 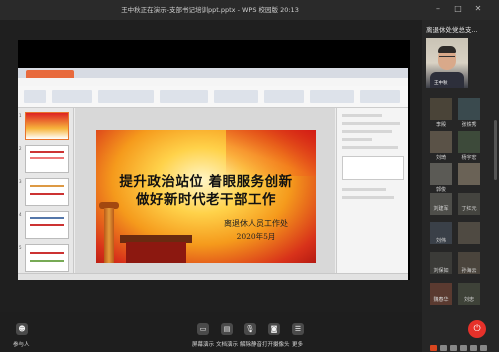 I want to click on thumb-number: 2, so click(x=20, y=148).